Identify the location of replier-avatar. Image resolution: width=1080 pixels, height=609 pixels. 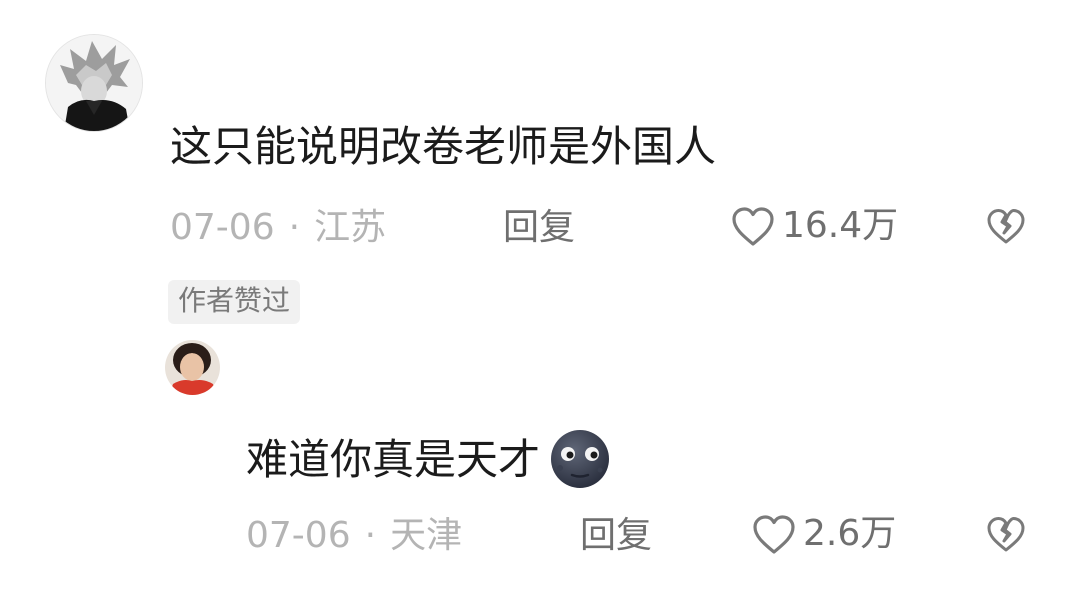
(192, 367).